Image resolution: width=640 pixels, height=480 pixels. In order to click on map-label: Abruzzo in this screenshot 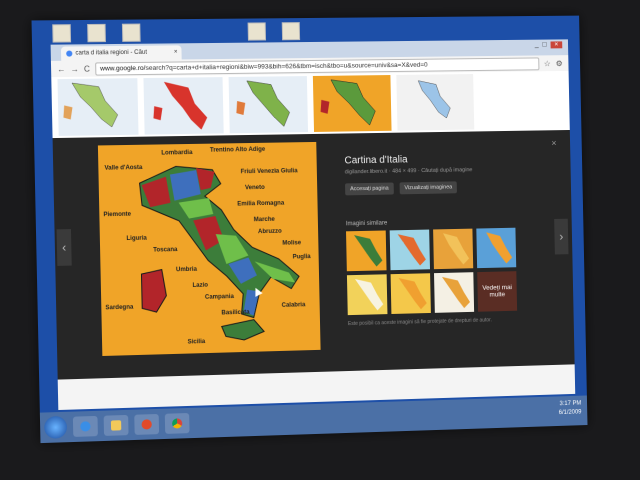, I will do `click(269, 232)`.